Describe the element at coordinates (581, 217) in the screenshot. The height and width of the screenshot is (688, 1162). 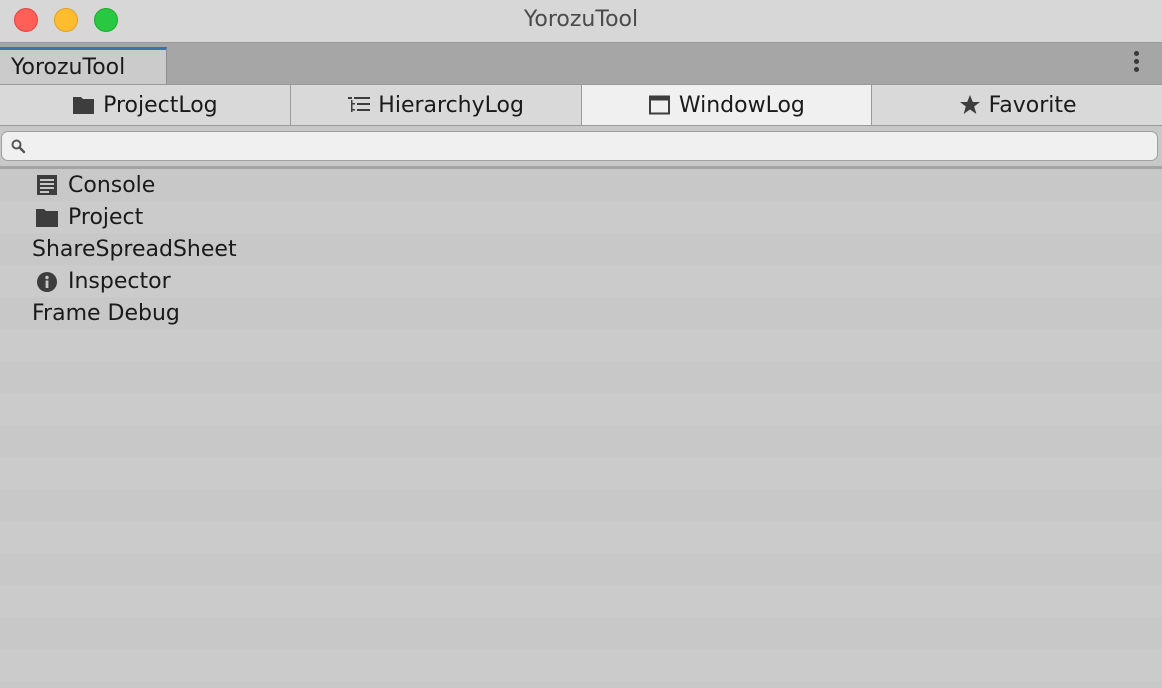
I see `list-item: Project` at that location.